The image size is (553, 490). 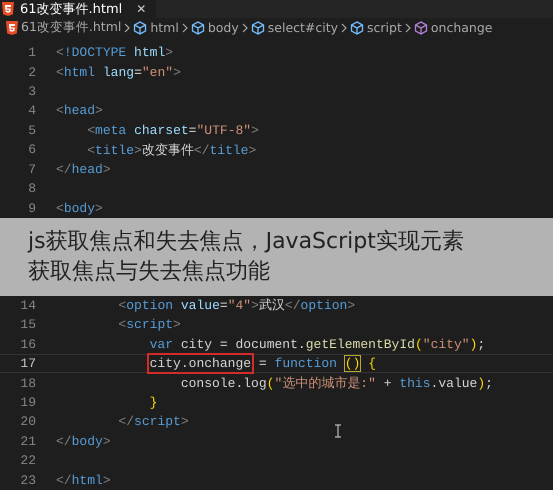 I want to click on line-number: 8, so click(x=31, y=188).